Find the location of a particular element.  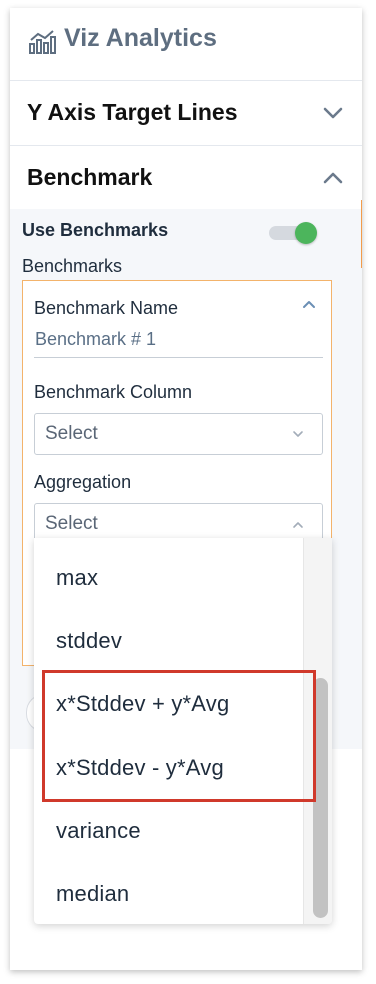

use-benchmarks-label: Use Benchmarks is located at coordinates (95, 230).